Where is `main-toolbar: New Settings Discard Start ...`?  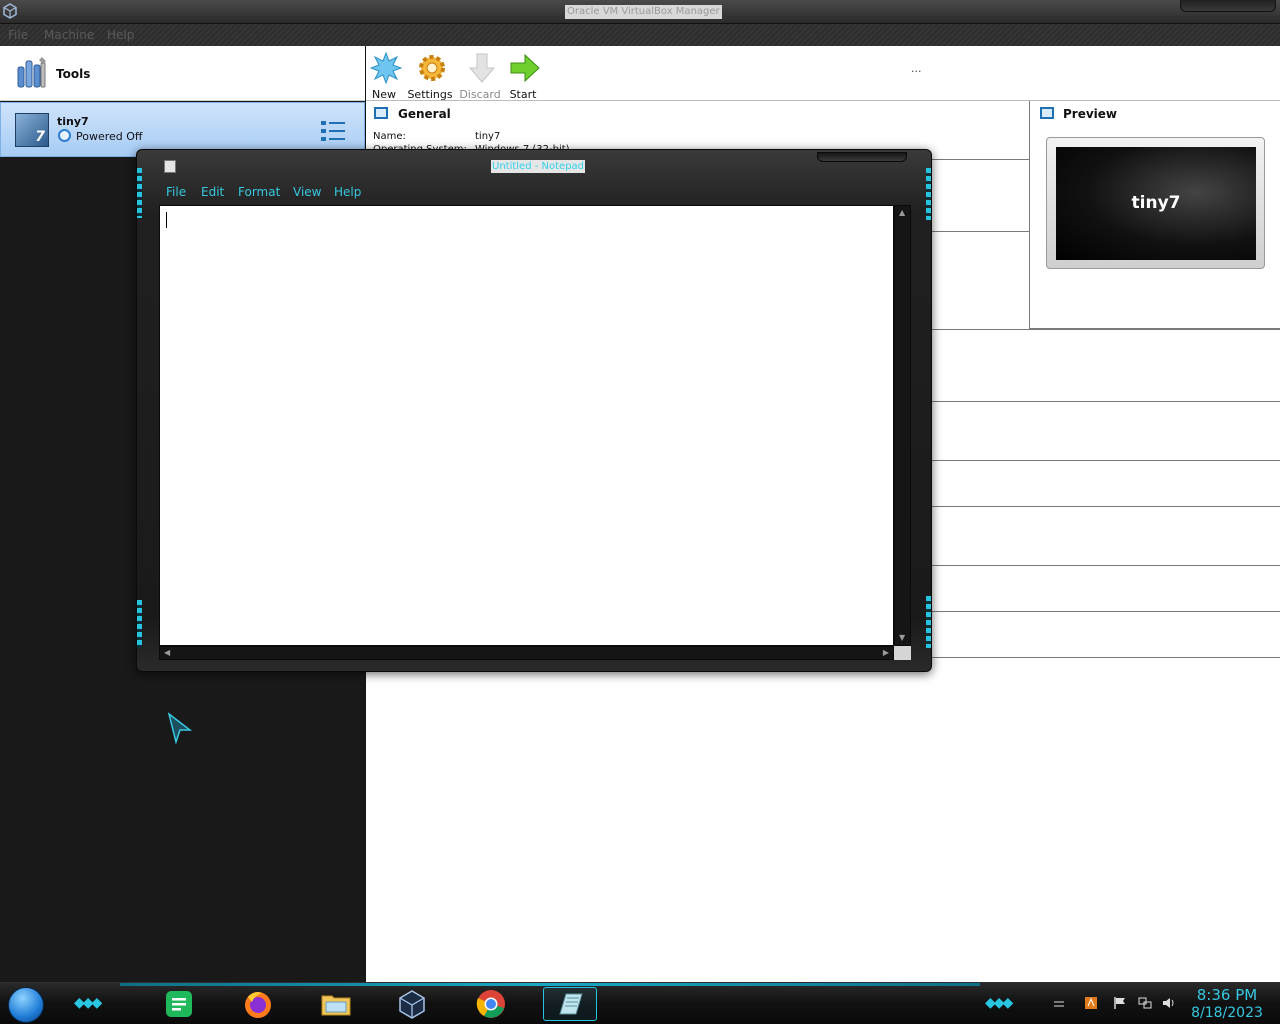
main-toolbar: New Settings Discard Start ... is located at coordinates (823, 73).